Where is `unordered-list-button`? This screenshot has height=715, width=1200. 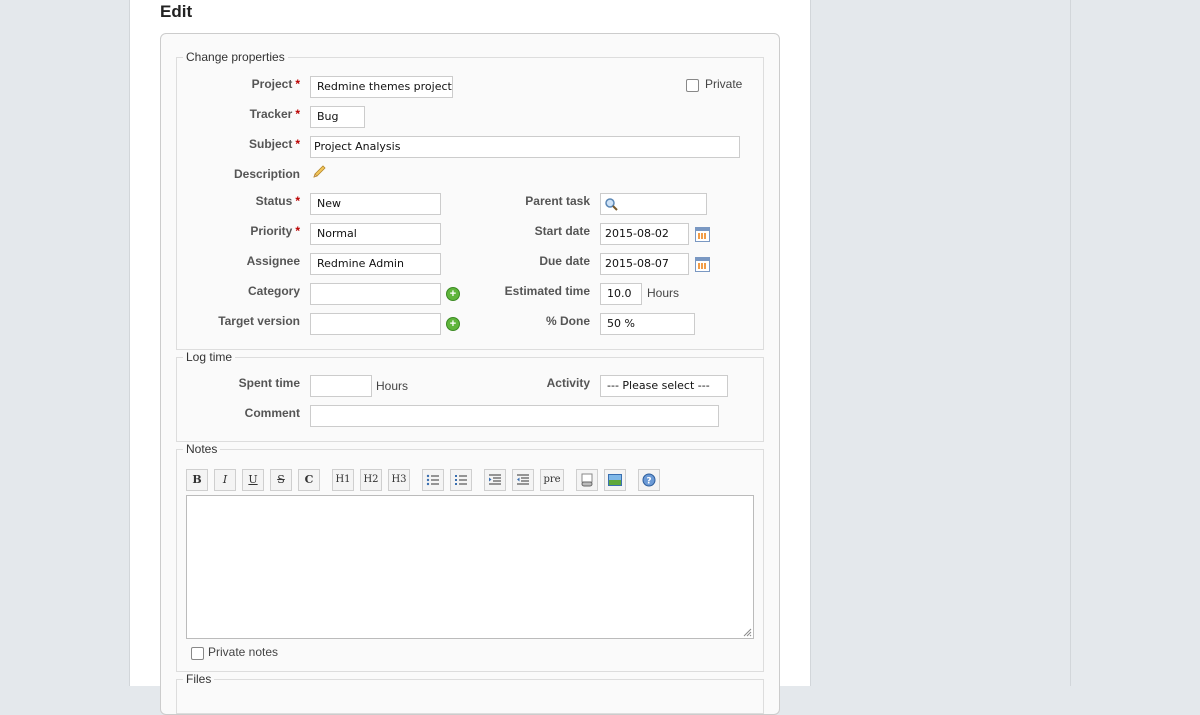 unordered-list-button is located at coordinates (433, 480).